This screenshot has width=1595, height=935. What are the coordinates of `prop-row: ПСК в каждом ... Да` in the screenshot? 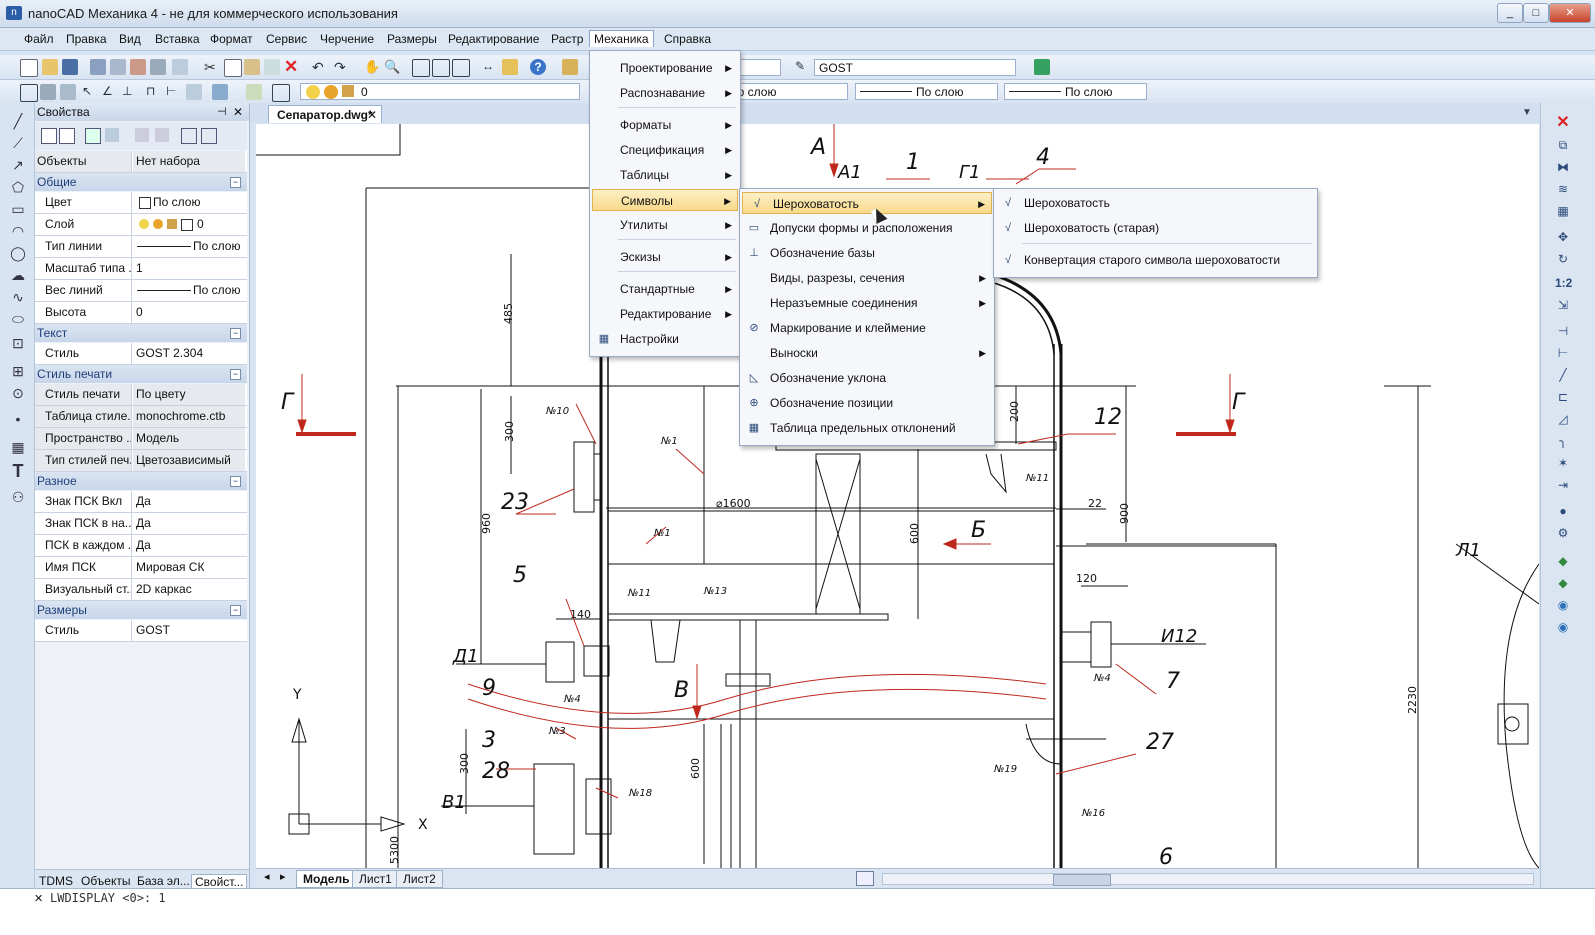 It's located at (141, 546).